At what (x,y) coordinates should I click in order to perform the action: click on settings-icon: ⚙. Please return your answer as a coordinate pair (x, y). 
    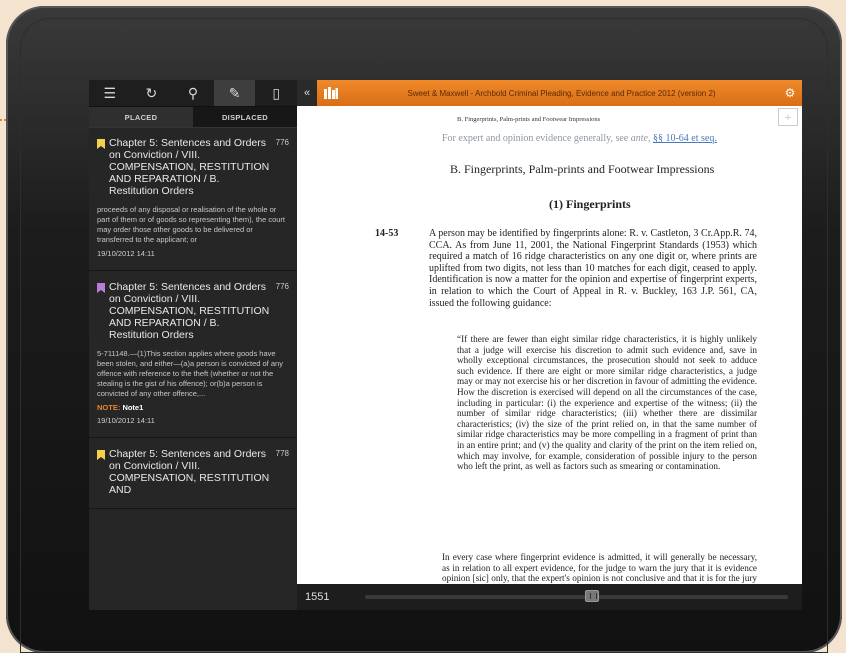
    Looking at the image, I should click on (790, 93).